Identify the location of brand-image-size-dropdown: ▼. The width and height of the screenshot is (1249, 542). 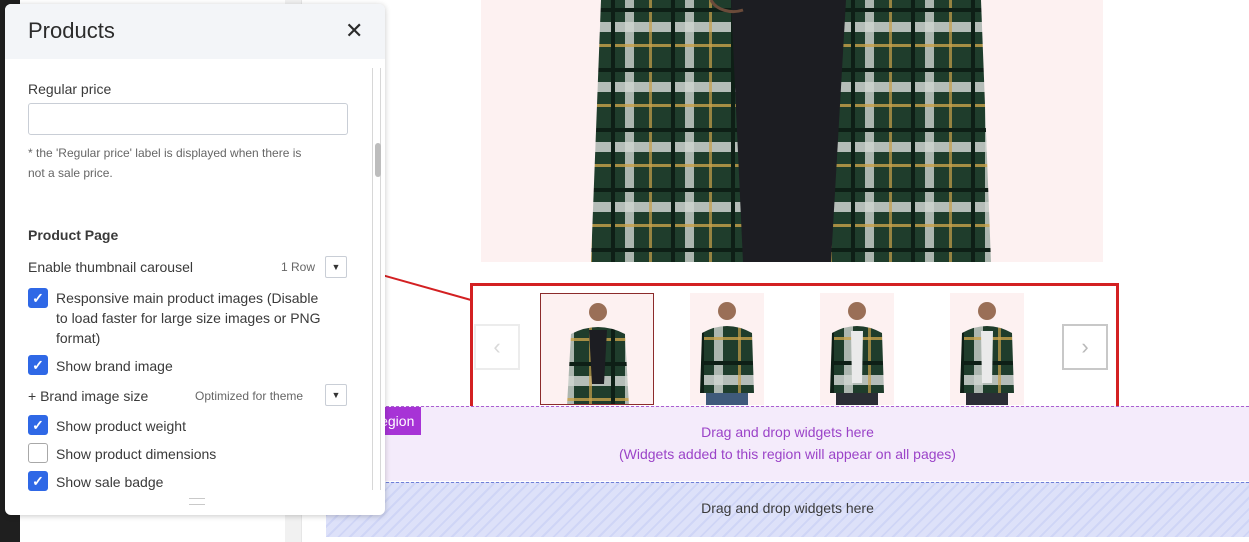
(336, 395).